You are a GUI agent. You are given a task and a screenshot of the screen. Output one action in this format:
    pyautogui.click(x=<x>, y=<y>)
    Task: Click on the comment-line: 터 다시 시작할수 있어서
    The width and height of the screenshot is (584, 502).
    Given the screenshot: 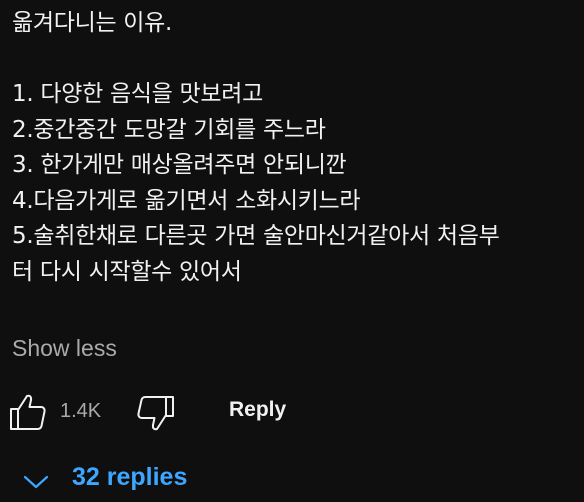 What is the action you would take?
    pyautogui.click(x=127, y=271)
    